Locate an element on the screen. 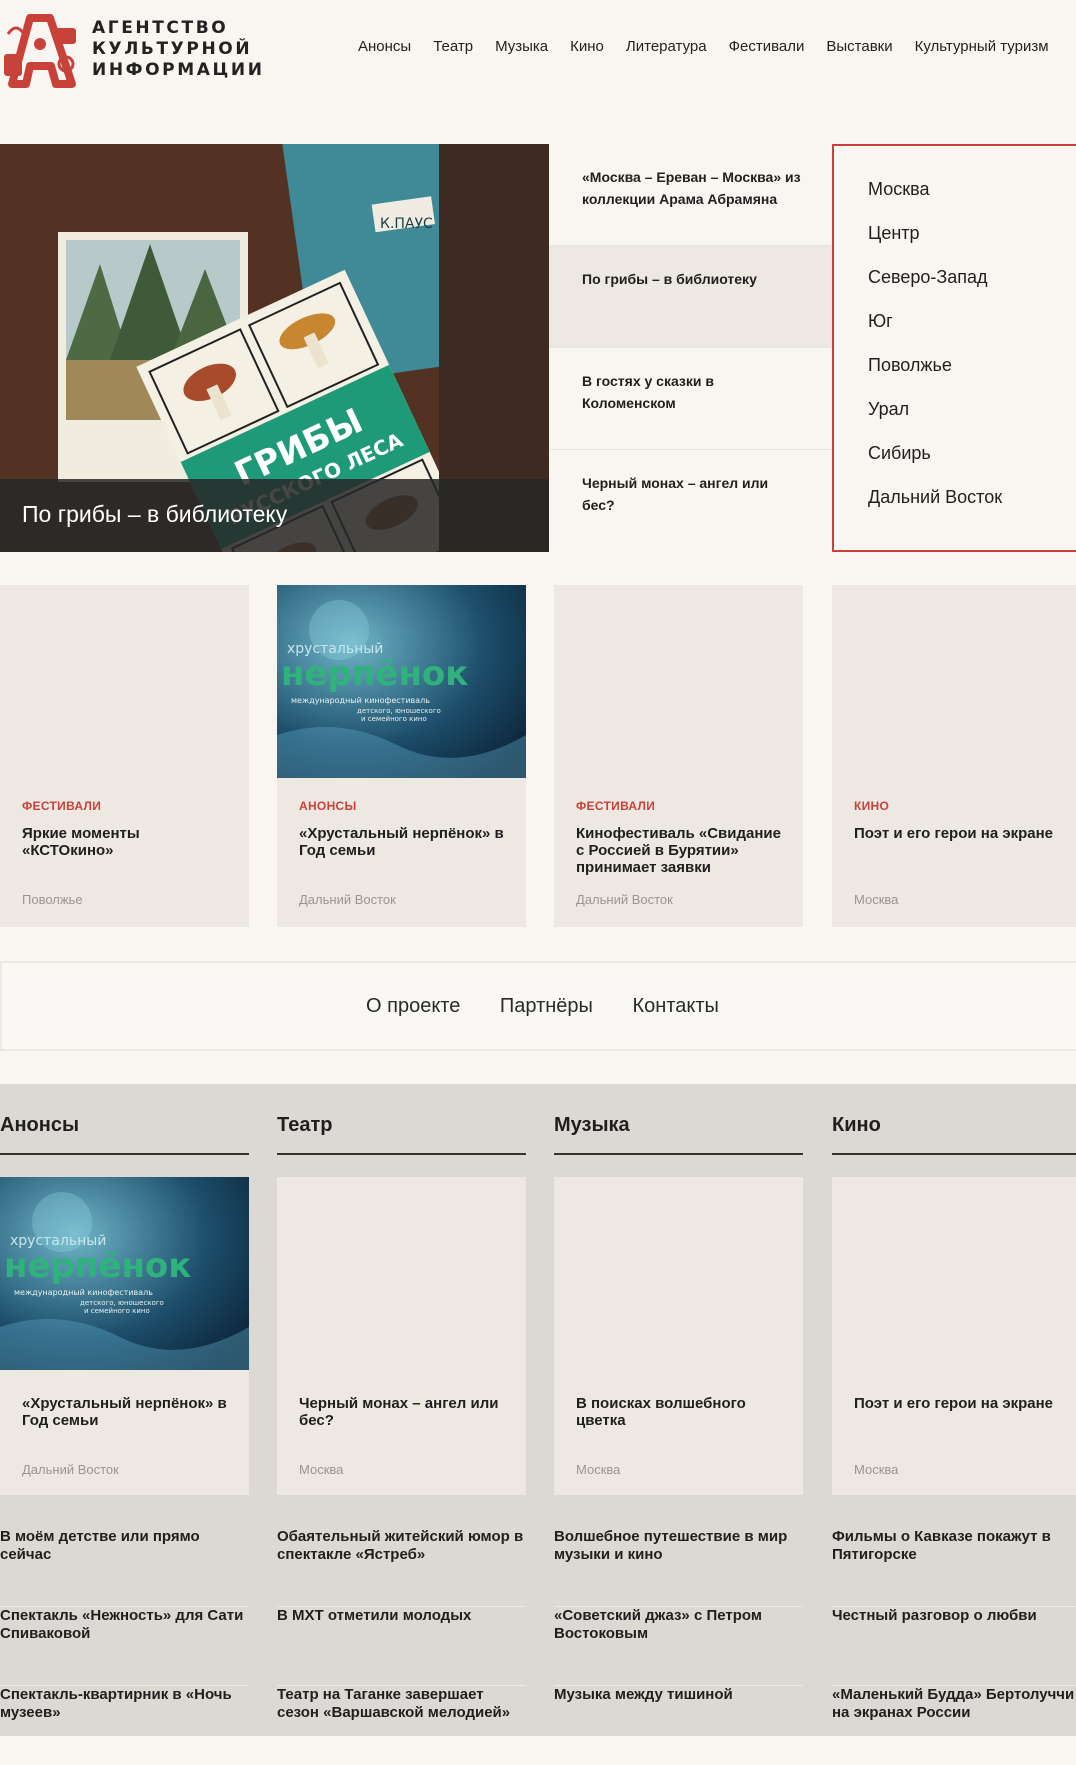  hero-caption: По грибы – в библиотеку is located at coordinates (274, 515).